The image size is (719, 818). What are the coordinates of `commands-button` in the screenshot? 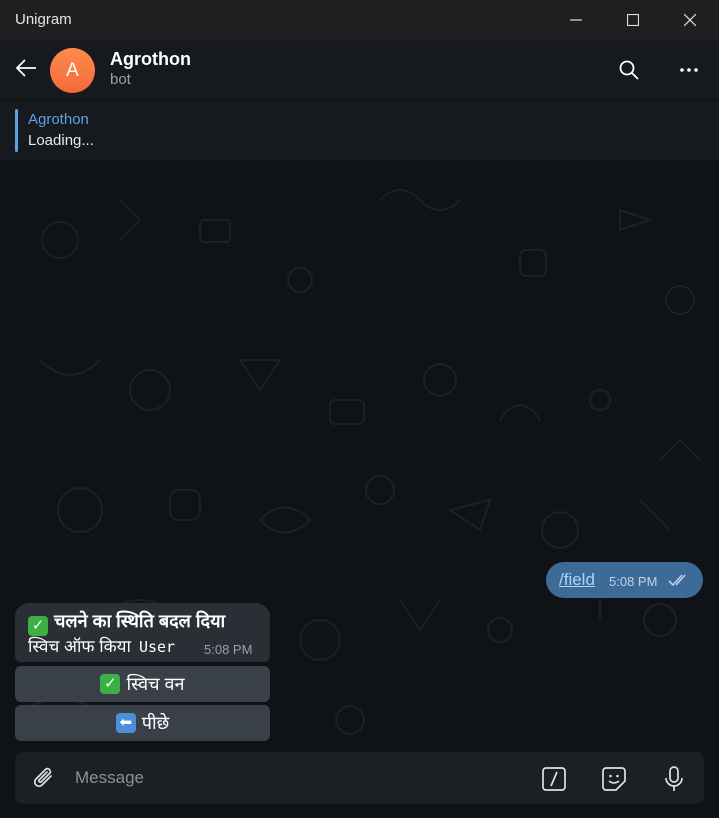 It's located at (554, 779).